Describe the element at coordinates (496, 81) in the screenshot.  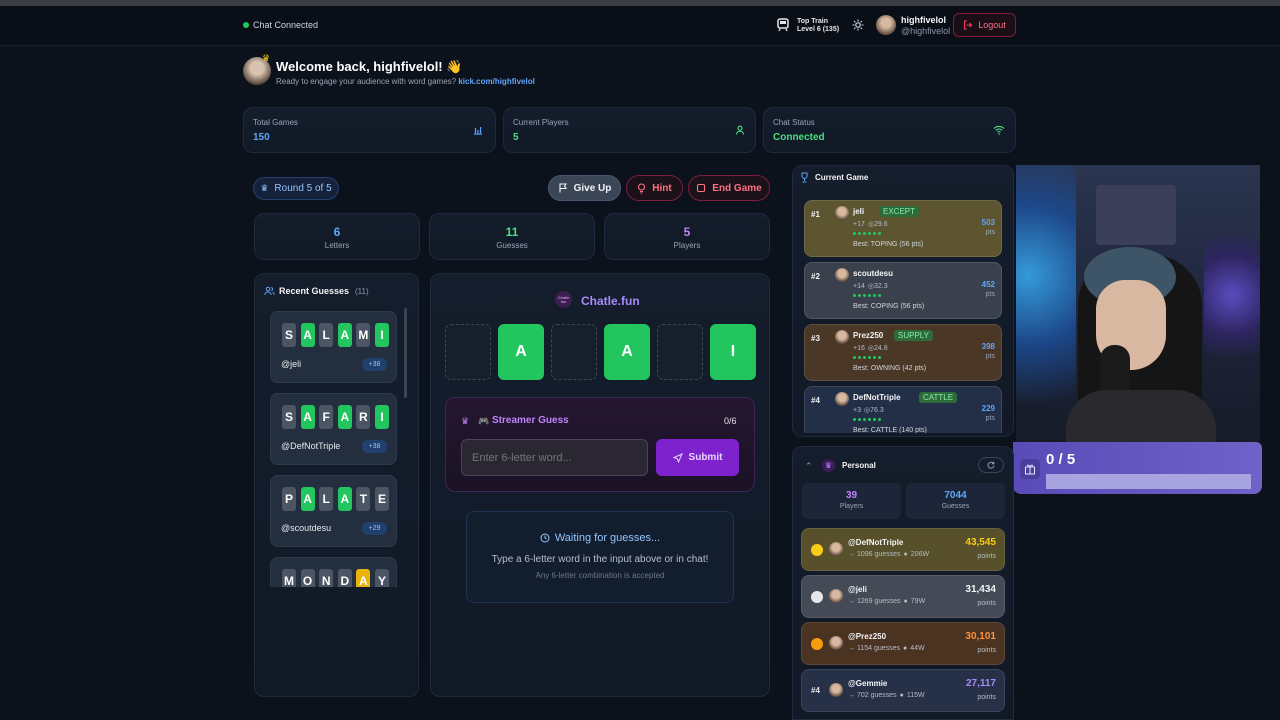
I see `channel-link: kick.com/highfivelol` at that location.